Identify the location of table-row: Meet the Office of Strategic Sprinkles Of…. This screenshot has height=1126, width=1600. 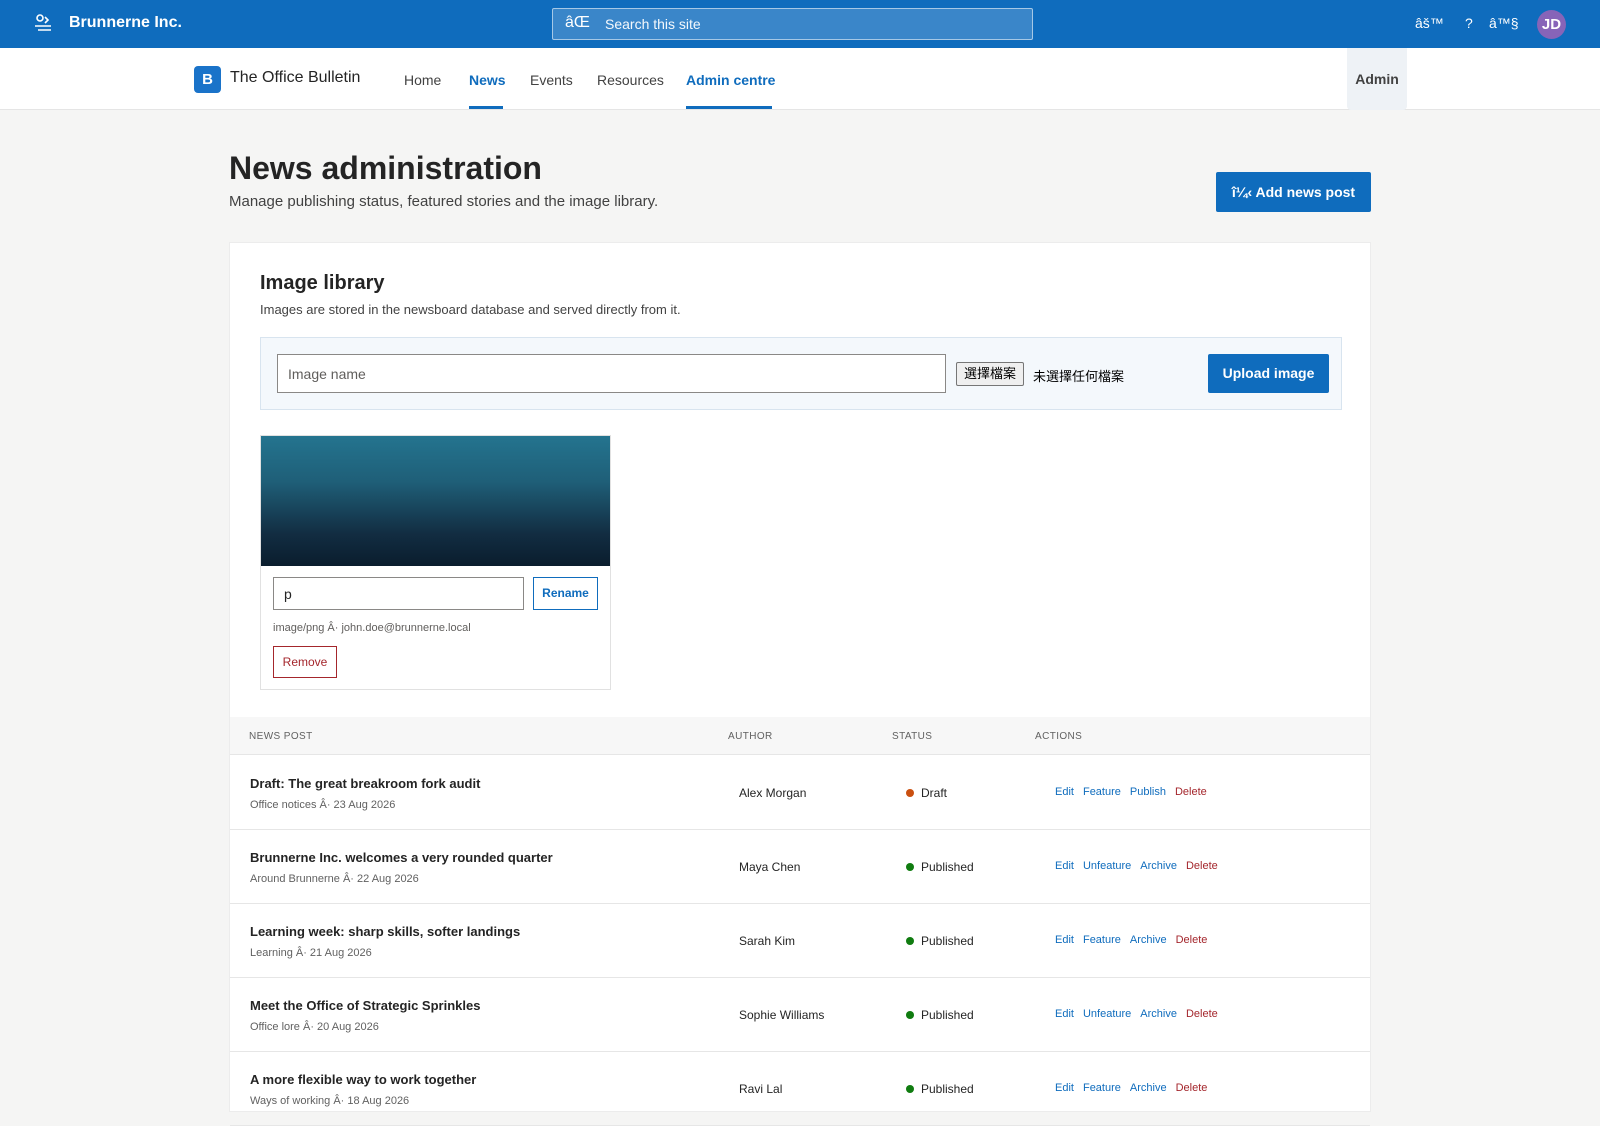
(800, 1015).